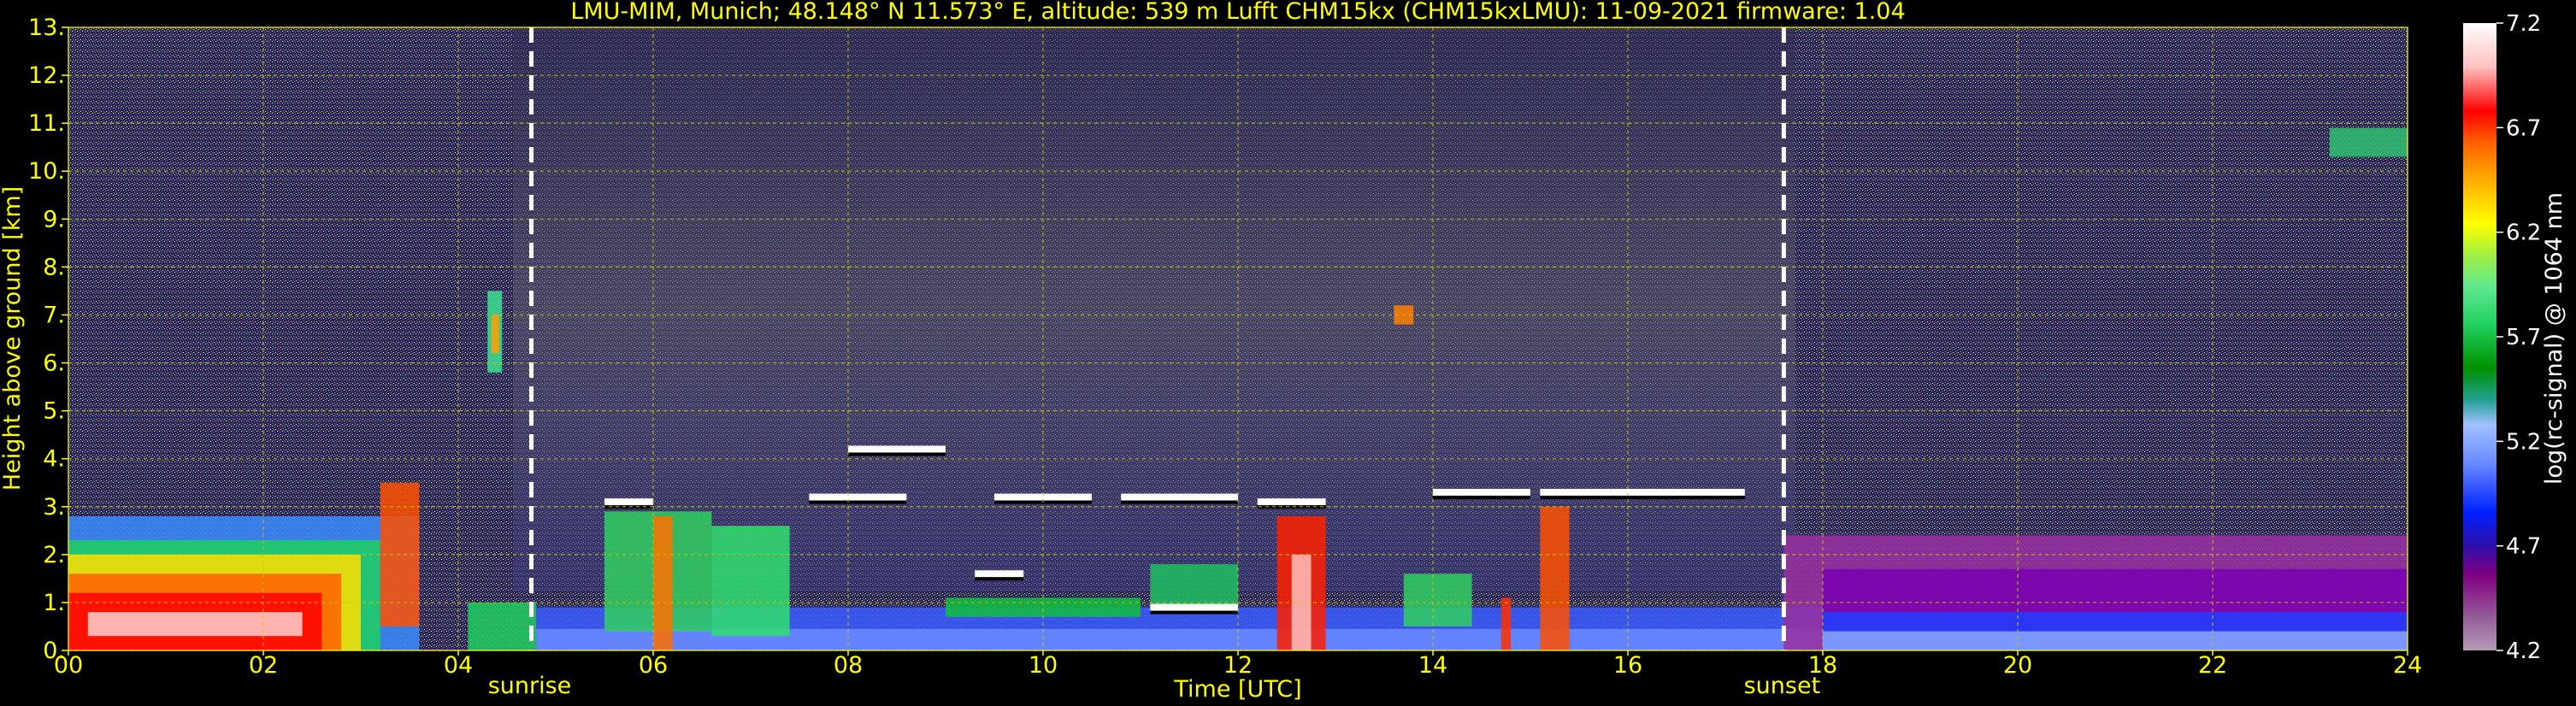 Image resolution: width=2576 pixels, height=706 pixels. I want to click on colorbar-tick-label: 4.7, so click(2523, 547).